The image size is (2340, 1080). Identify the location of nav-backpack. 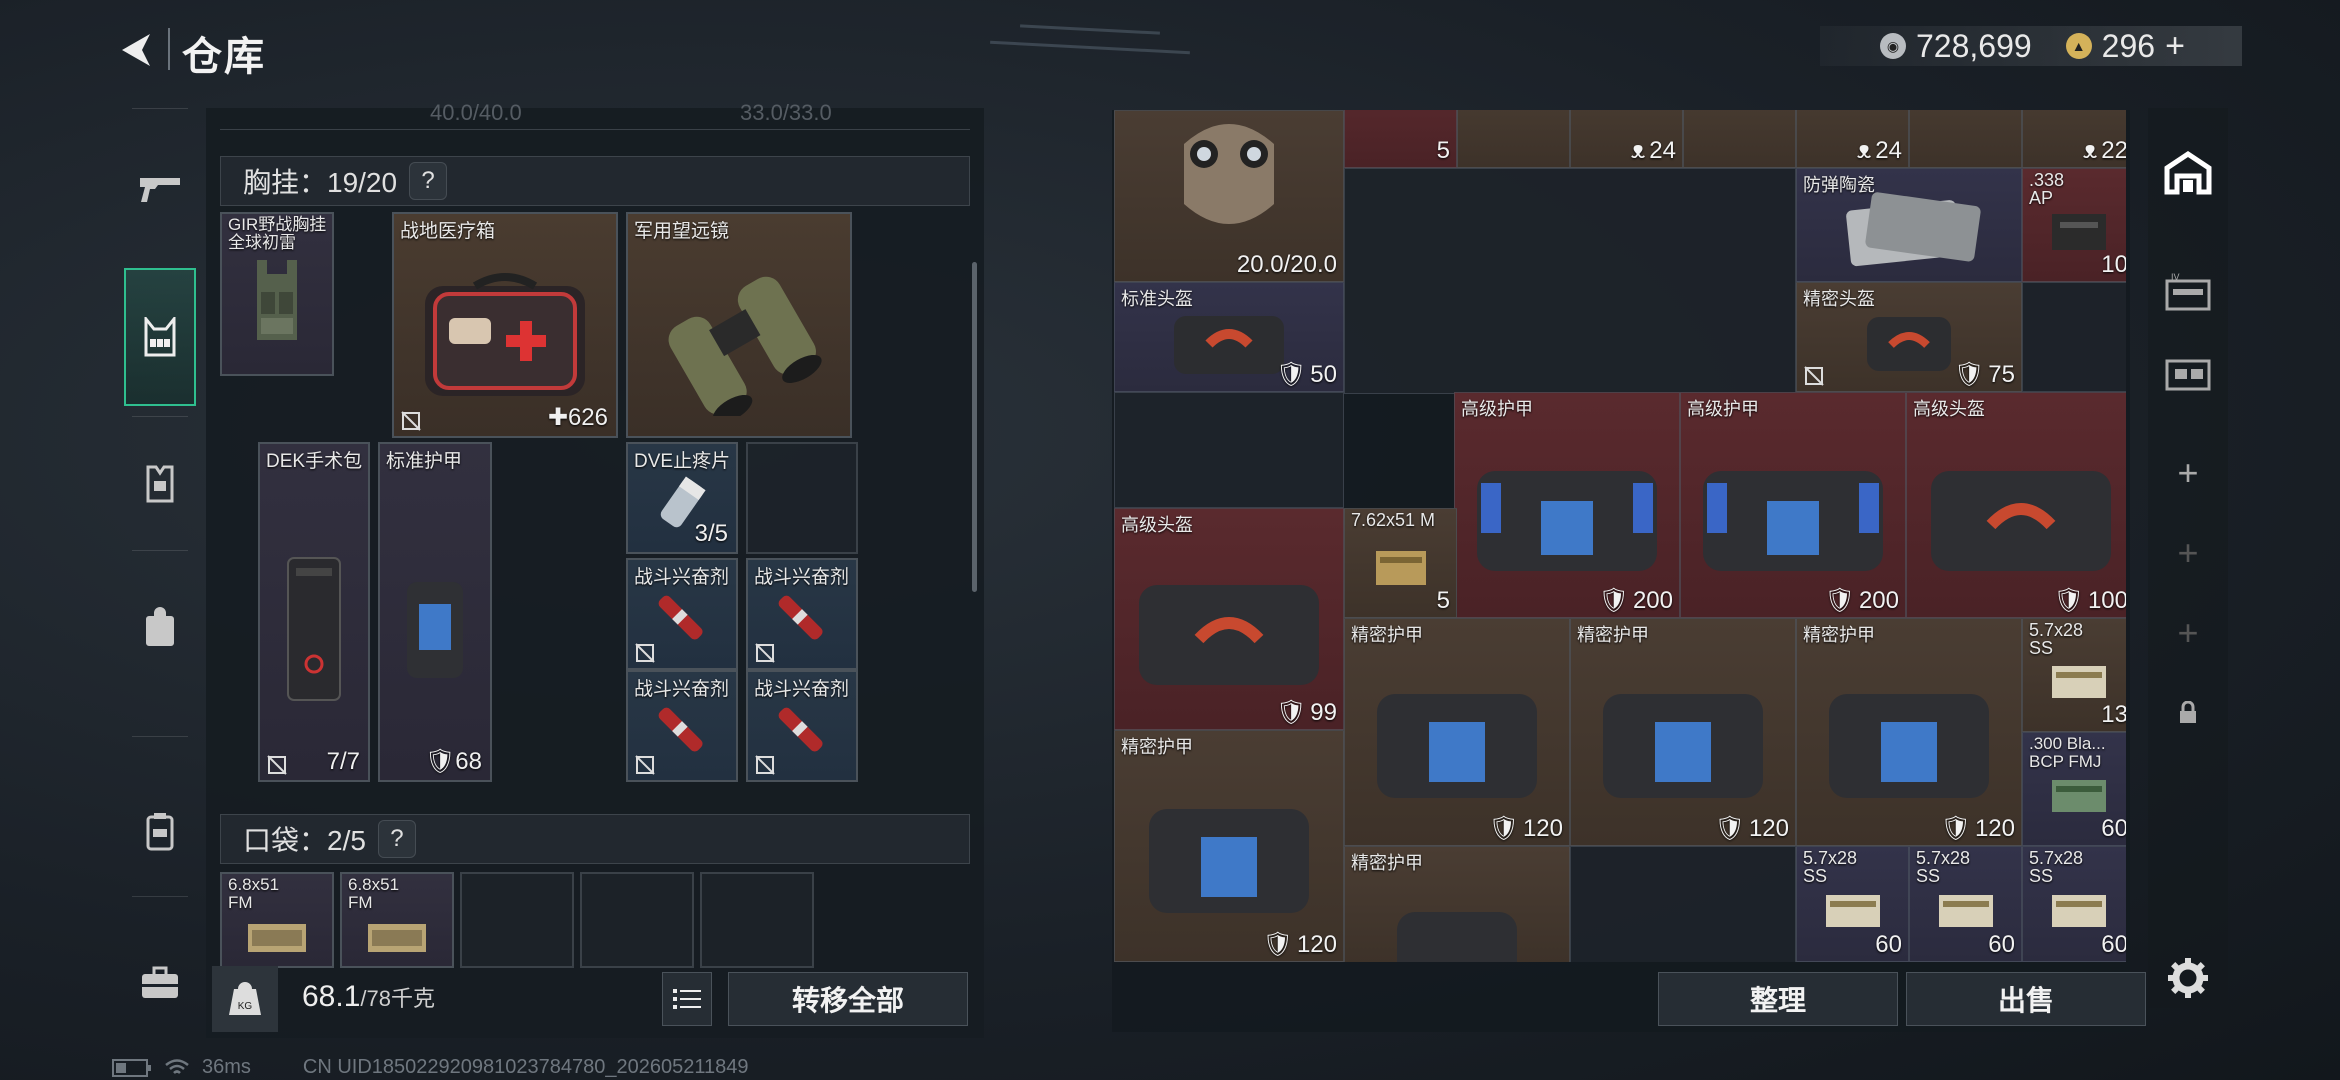
(160, 627).